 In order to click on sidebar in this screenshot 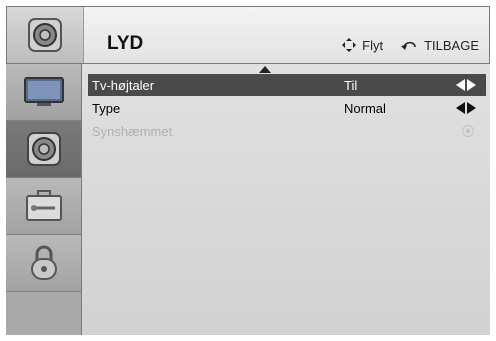, I will do `click(44, 199)`.